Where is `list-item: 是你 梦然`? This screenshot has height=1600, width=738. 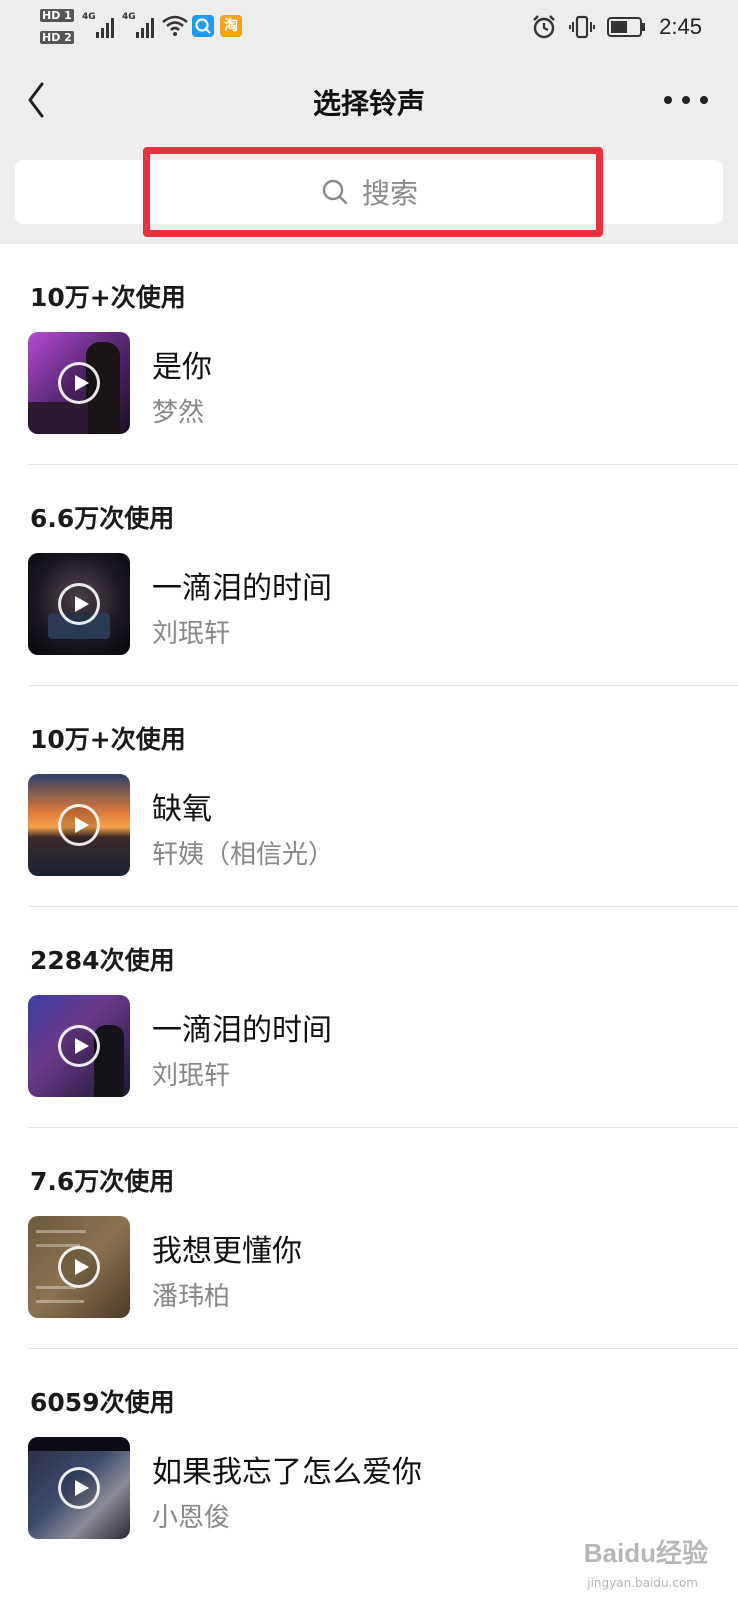 list-item: 是你 梦然 is located at coordinates (368, 383).